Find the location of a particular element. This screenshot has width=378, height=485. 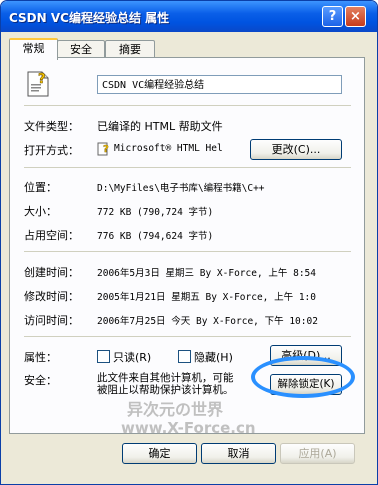

accessed-value: 2006年7月25日 今天 By X-Force, 下午 10:02 is located at coordinates (207, 321).